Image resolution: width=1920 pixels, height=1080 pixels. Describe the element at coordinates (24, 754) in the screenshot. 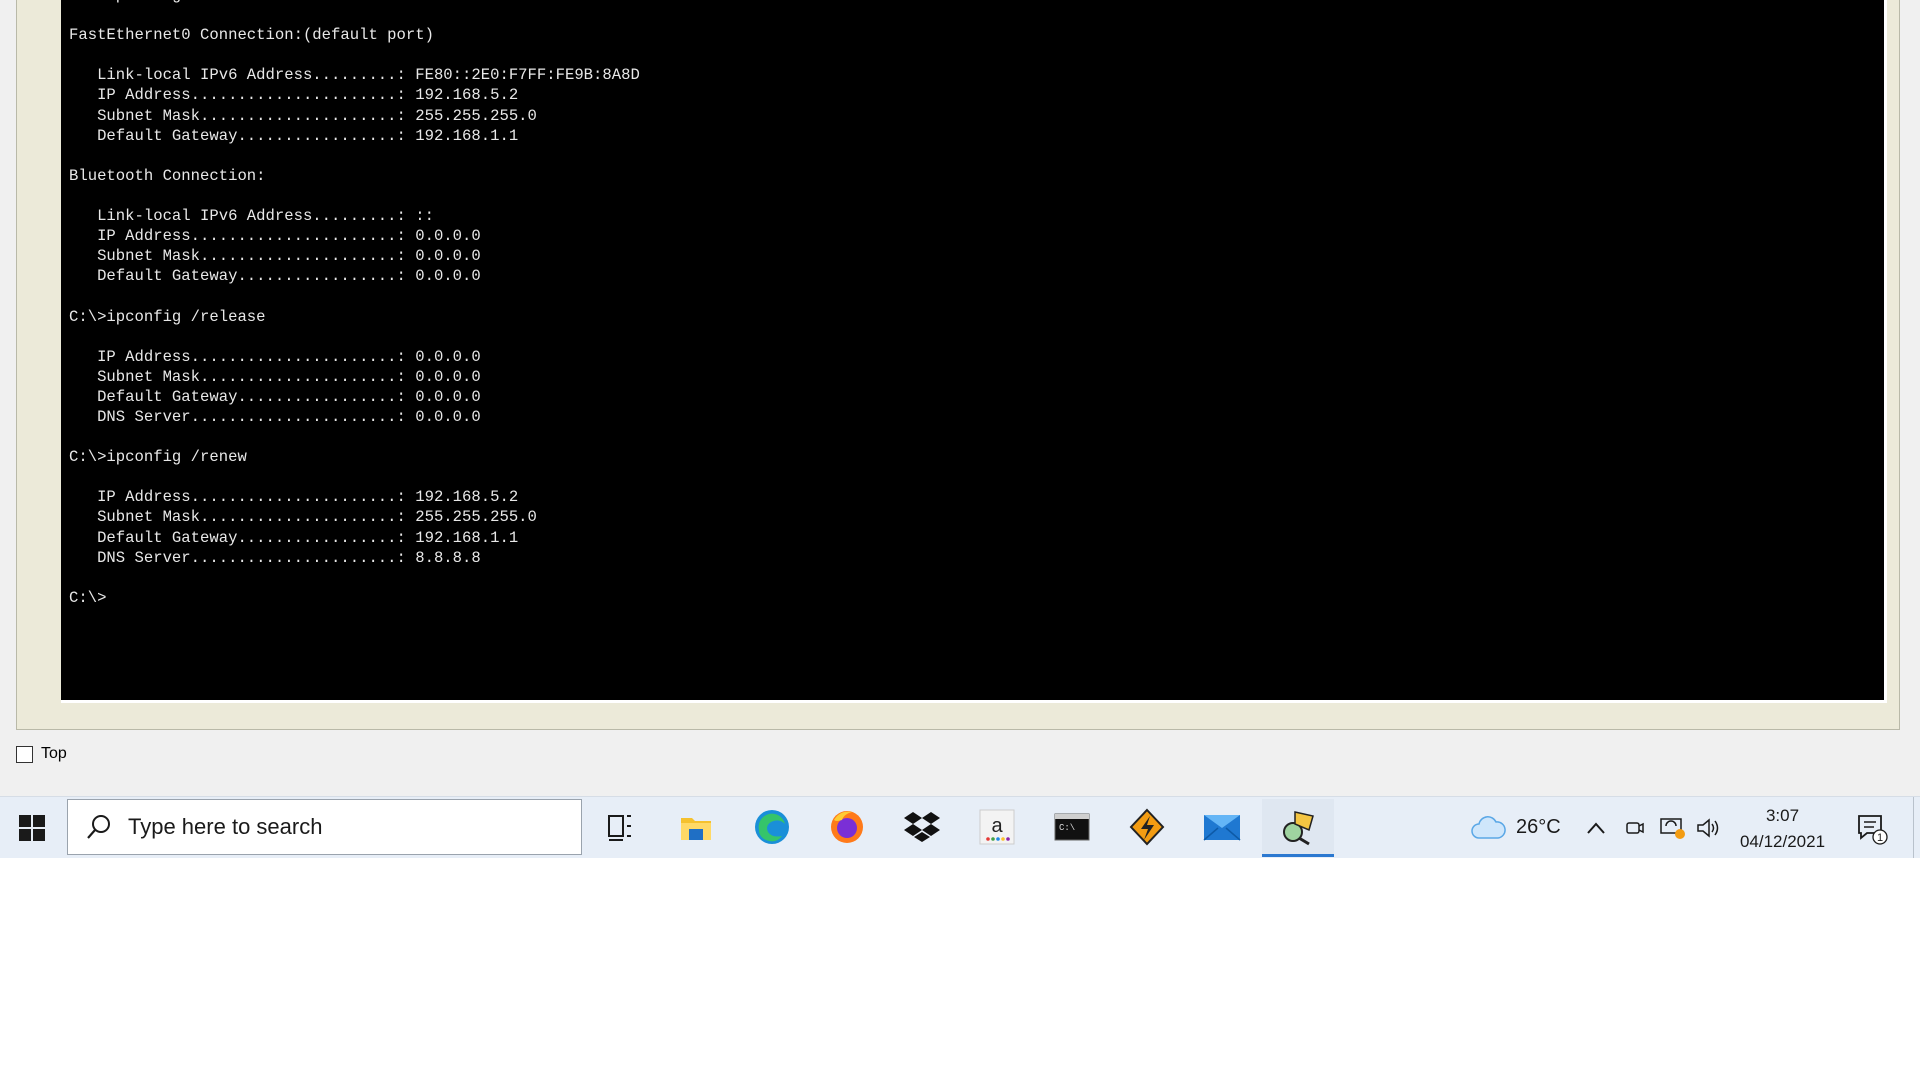

I see `top-checkbox` at that location.